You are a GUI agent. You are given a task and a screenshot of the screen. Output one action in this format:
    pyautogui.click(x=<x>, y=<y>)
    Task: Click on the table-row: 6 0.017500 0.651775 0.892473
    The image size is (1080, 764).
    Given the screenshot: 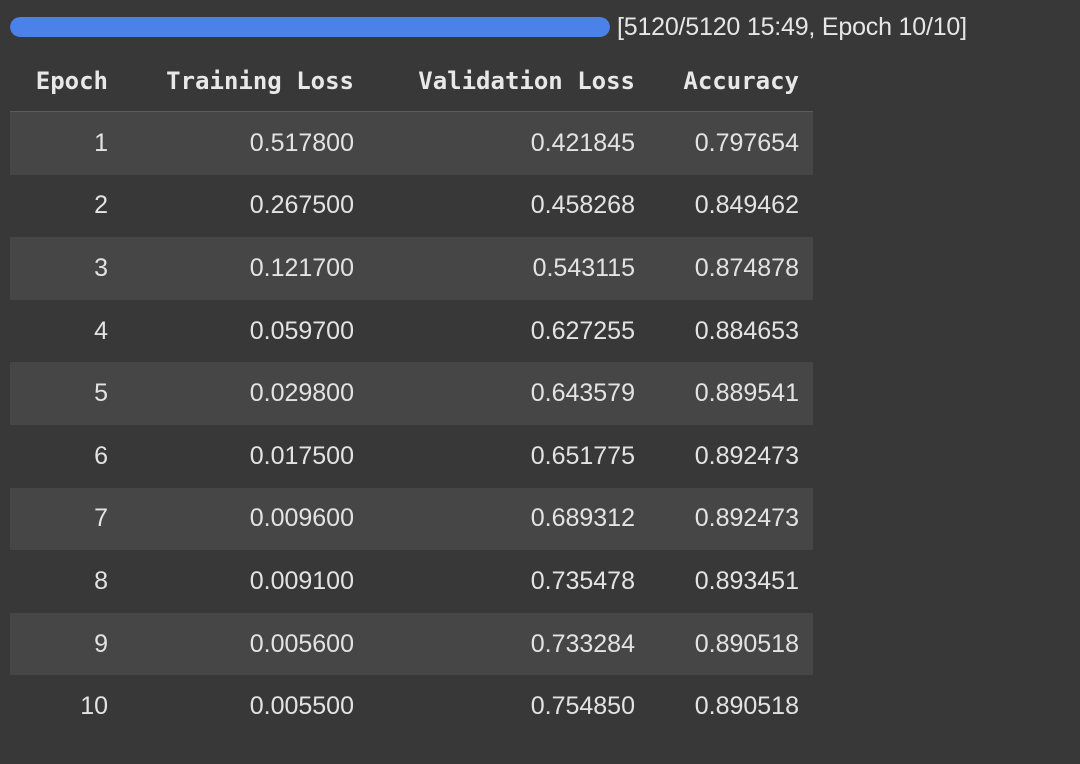 What is the action you would take?
    pyautogui.click(x=411, y=456)
    